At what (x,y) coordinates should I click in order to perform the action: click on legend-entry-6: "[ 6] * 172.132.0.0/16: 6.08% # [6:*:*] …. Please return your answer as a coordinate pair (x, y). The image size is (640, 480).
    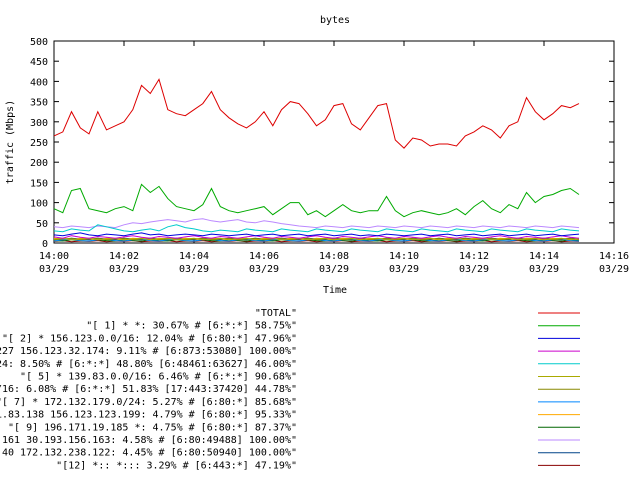
    Looking at the image, I should click on (148, 389).